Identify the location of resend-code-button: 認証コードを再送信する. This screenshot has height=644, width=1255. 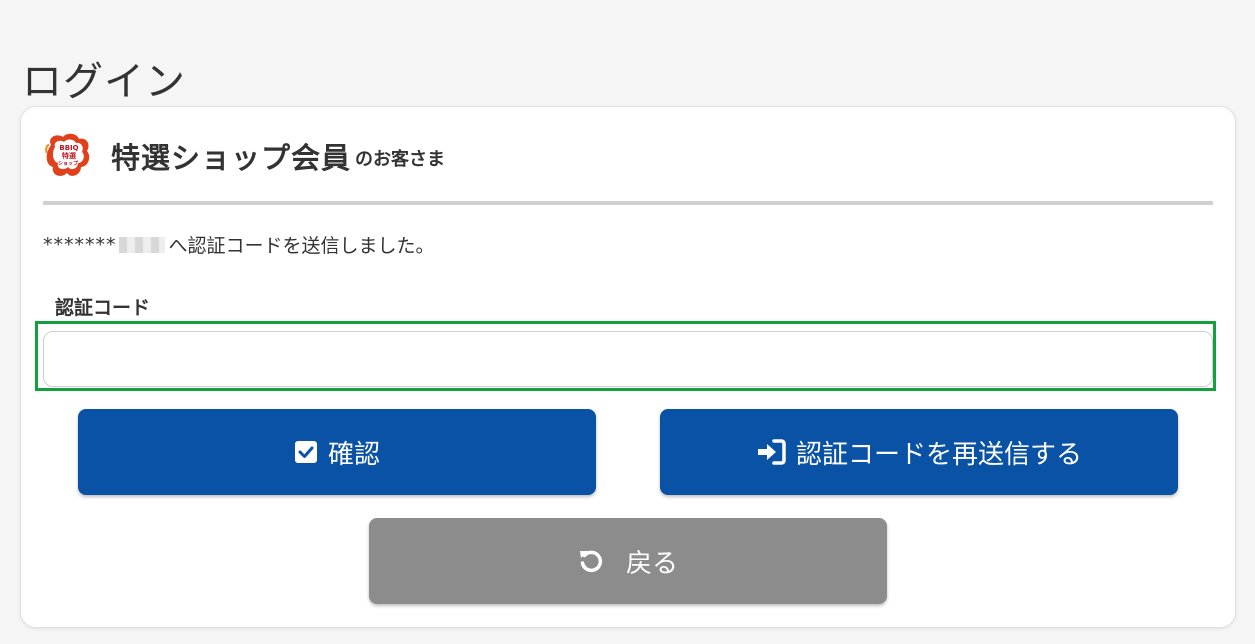
(919, 452).